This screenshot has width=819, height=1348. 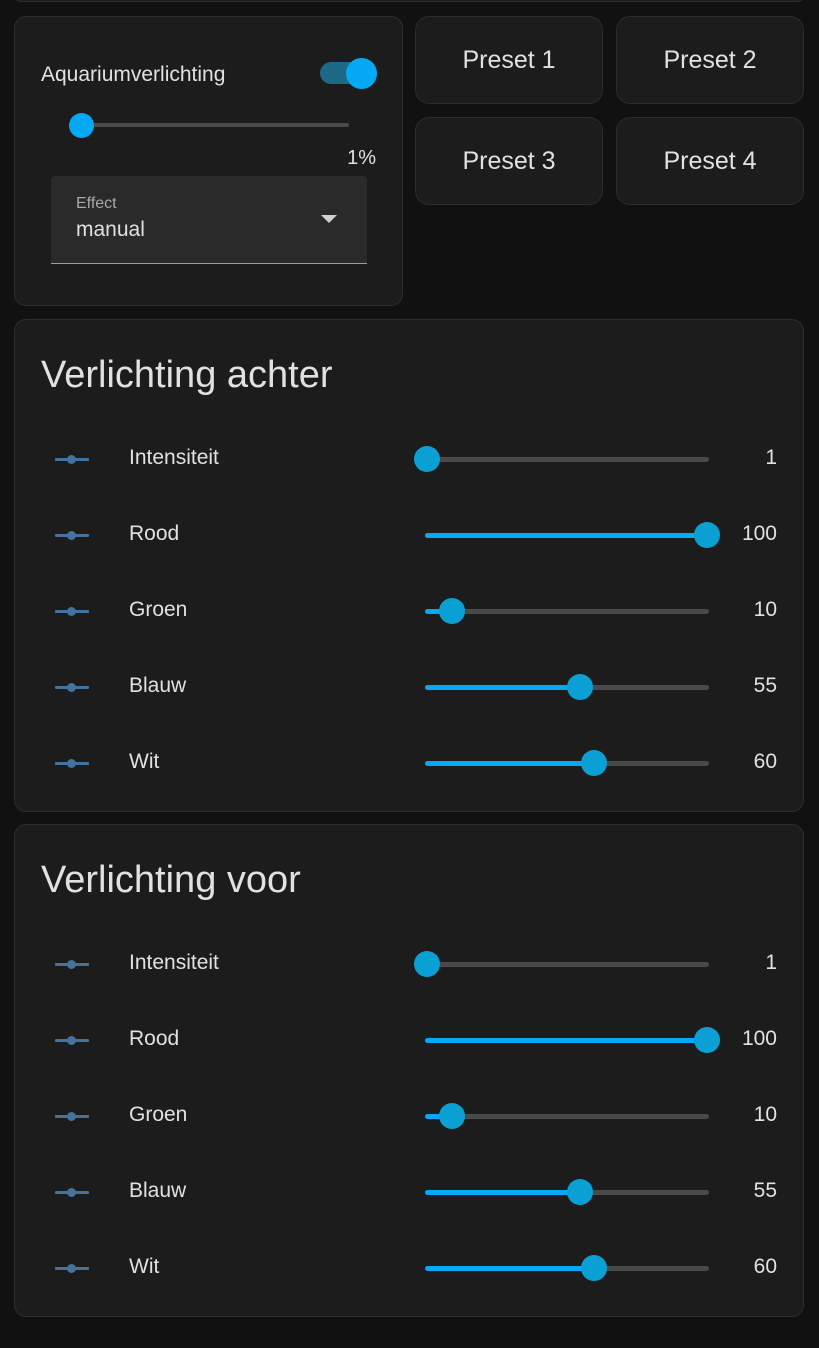 I want to click on previous-card-edge, so click(x=409, y=1).